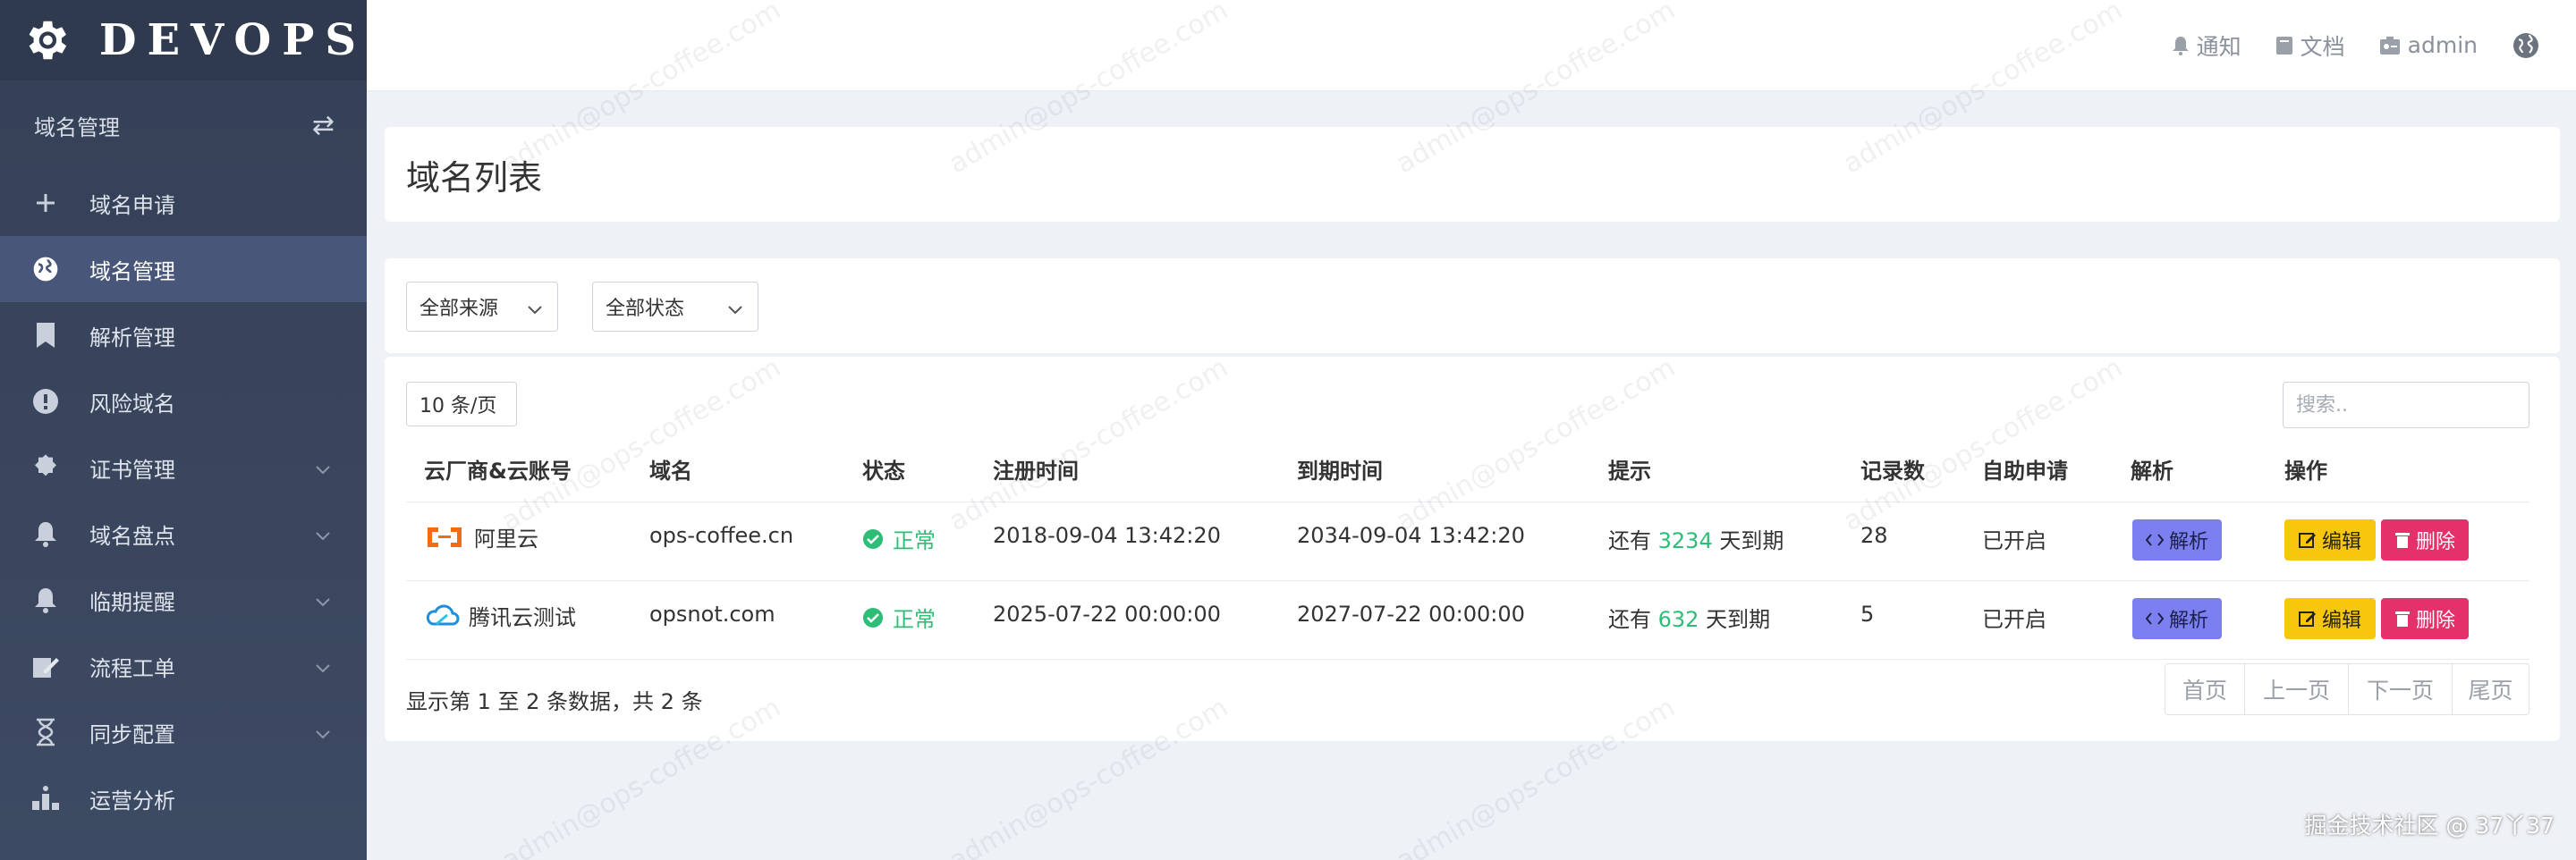 This screenshot has height=860, width=2576. What do you see at coordinates (132, 205) in the screenshot?
I see `sidebar-item-label: 域名申请` at bounding box center [132, 205].